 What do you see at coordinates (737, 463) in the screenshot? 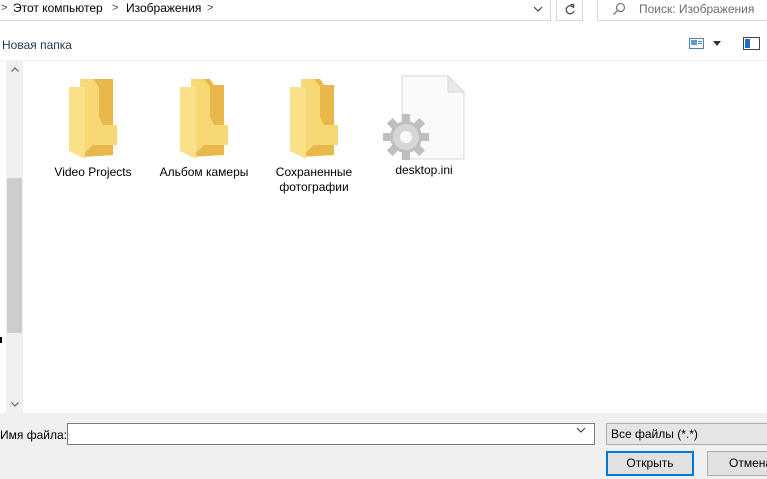
I see `cancel-button: Отмена` at bounding box center [737, 463].